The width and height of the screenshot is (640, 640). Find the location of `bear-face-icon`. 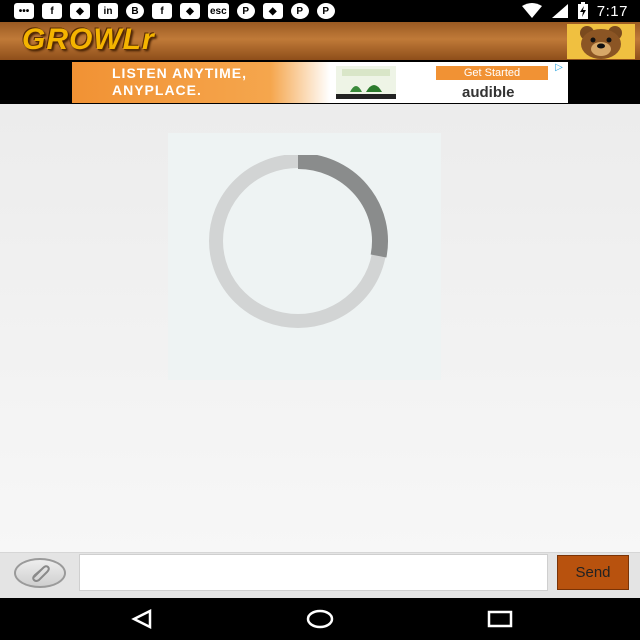

bear-face-icon is located at coordinates (601, 42).